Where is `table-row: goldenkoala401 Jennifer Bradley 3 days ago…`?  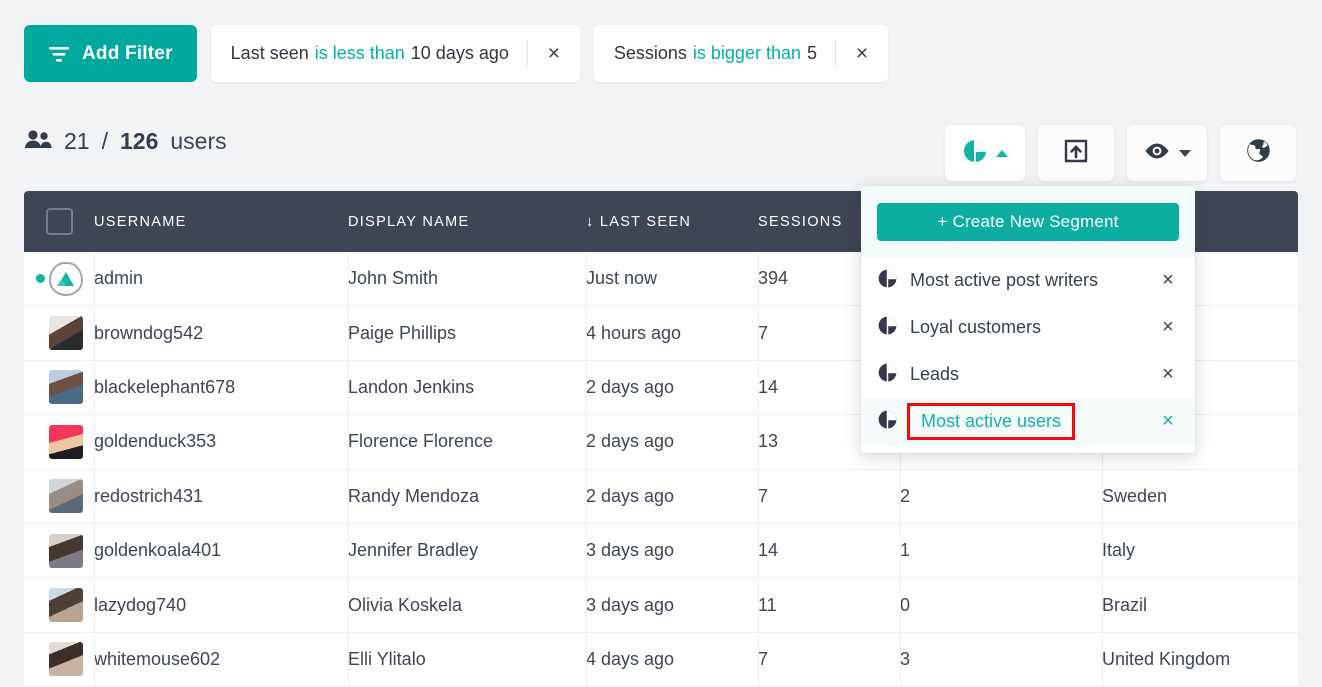
table-row: goldenkoala401 Jennifer Bradley 3 days ago… is located at coordinates (661, 551).